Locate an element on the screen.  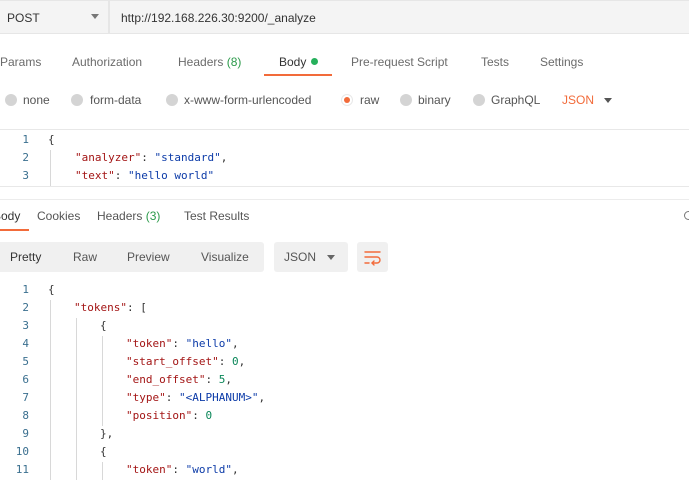
code-line: 2 "tokens": [ is located at coordinates (344, 310).